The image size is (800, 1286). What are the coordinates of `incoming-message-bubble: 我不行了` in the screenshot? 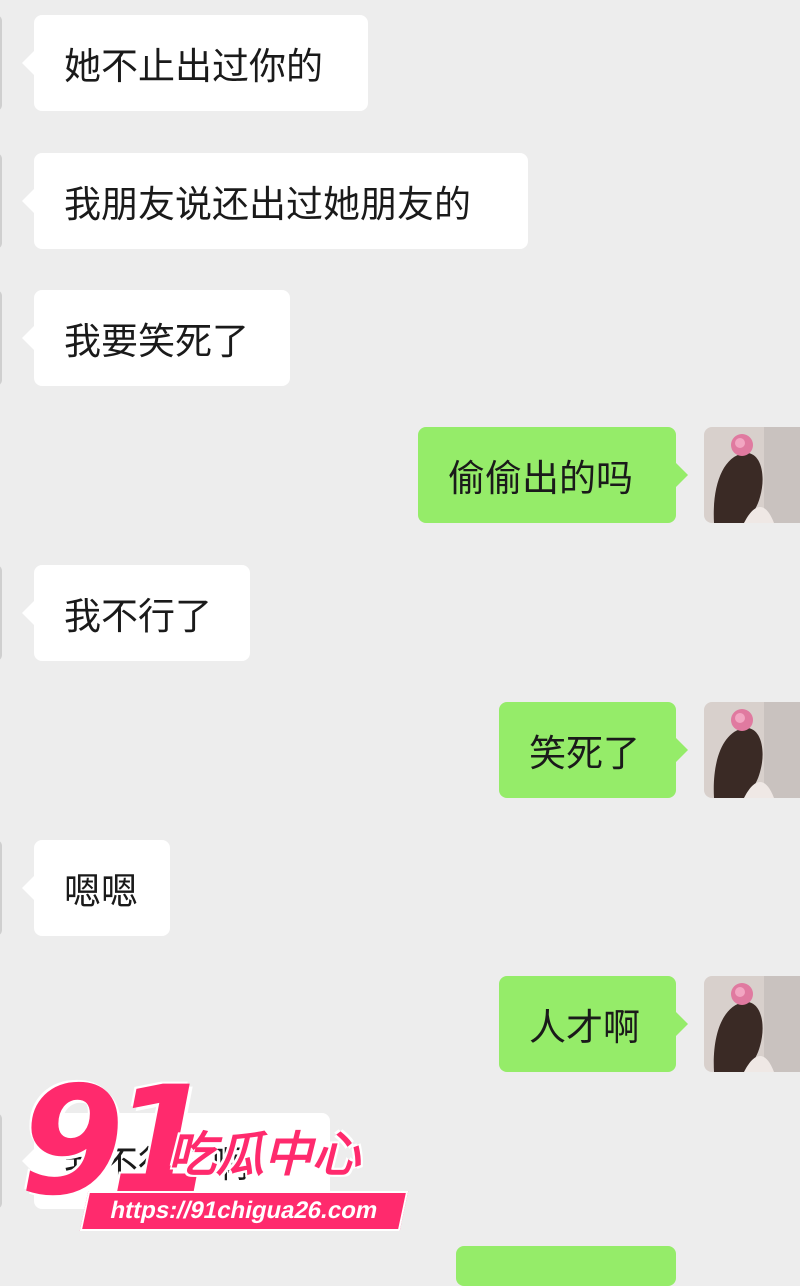 It's located at (136, 613).